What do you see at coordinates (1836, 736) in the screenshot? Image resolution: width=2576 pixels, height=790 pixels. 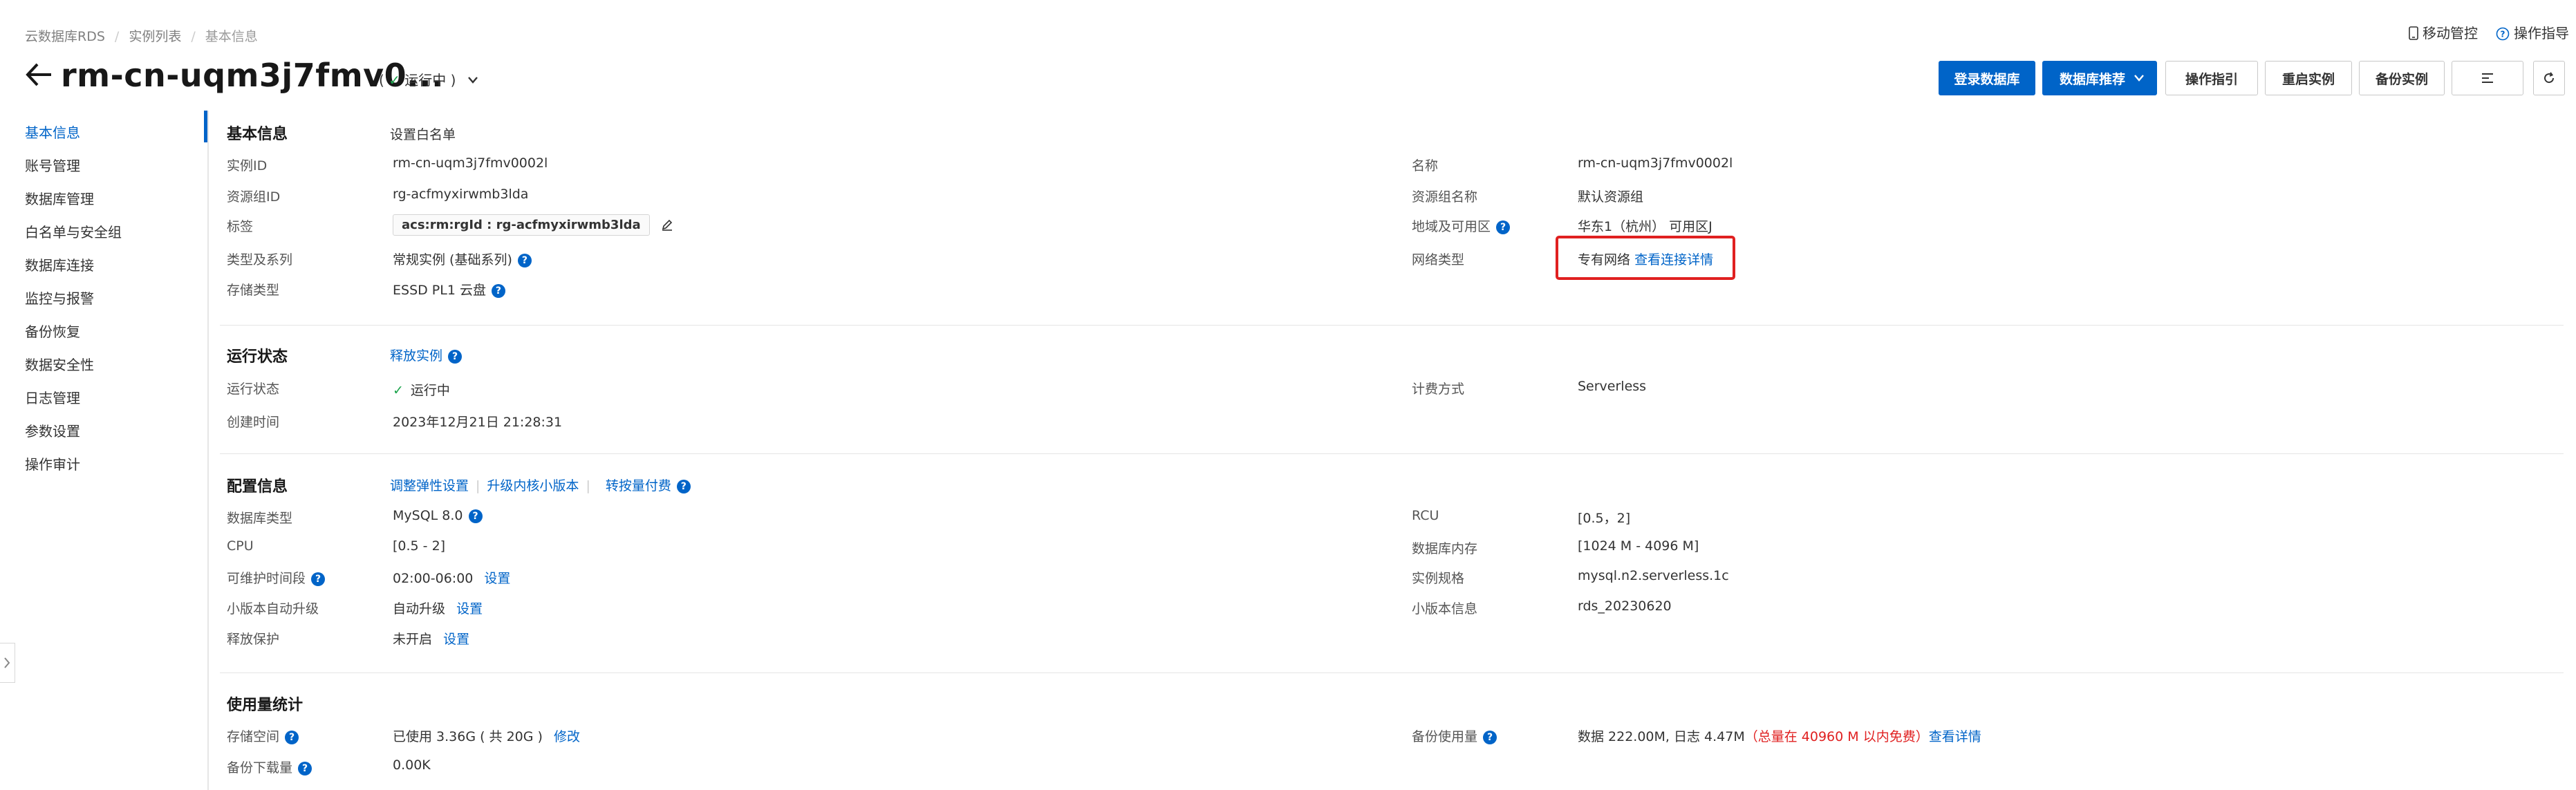 I see `backup-free-note: （总量在 40960 M 以内免费）` at bounding box center [1836, 736].